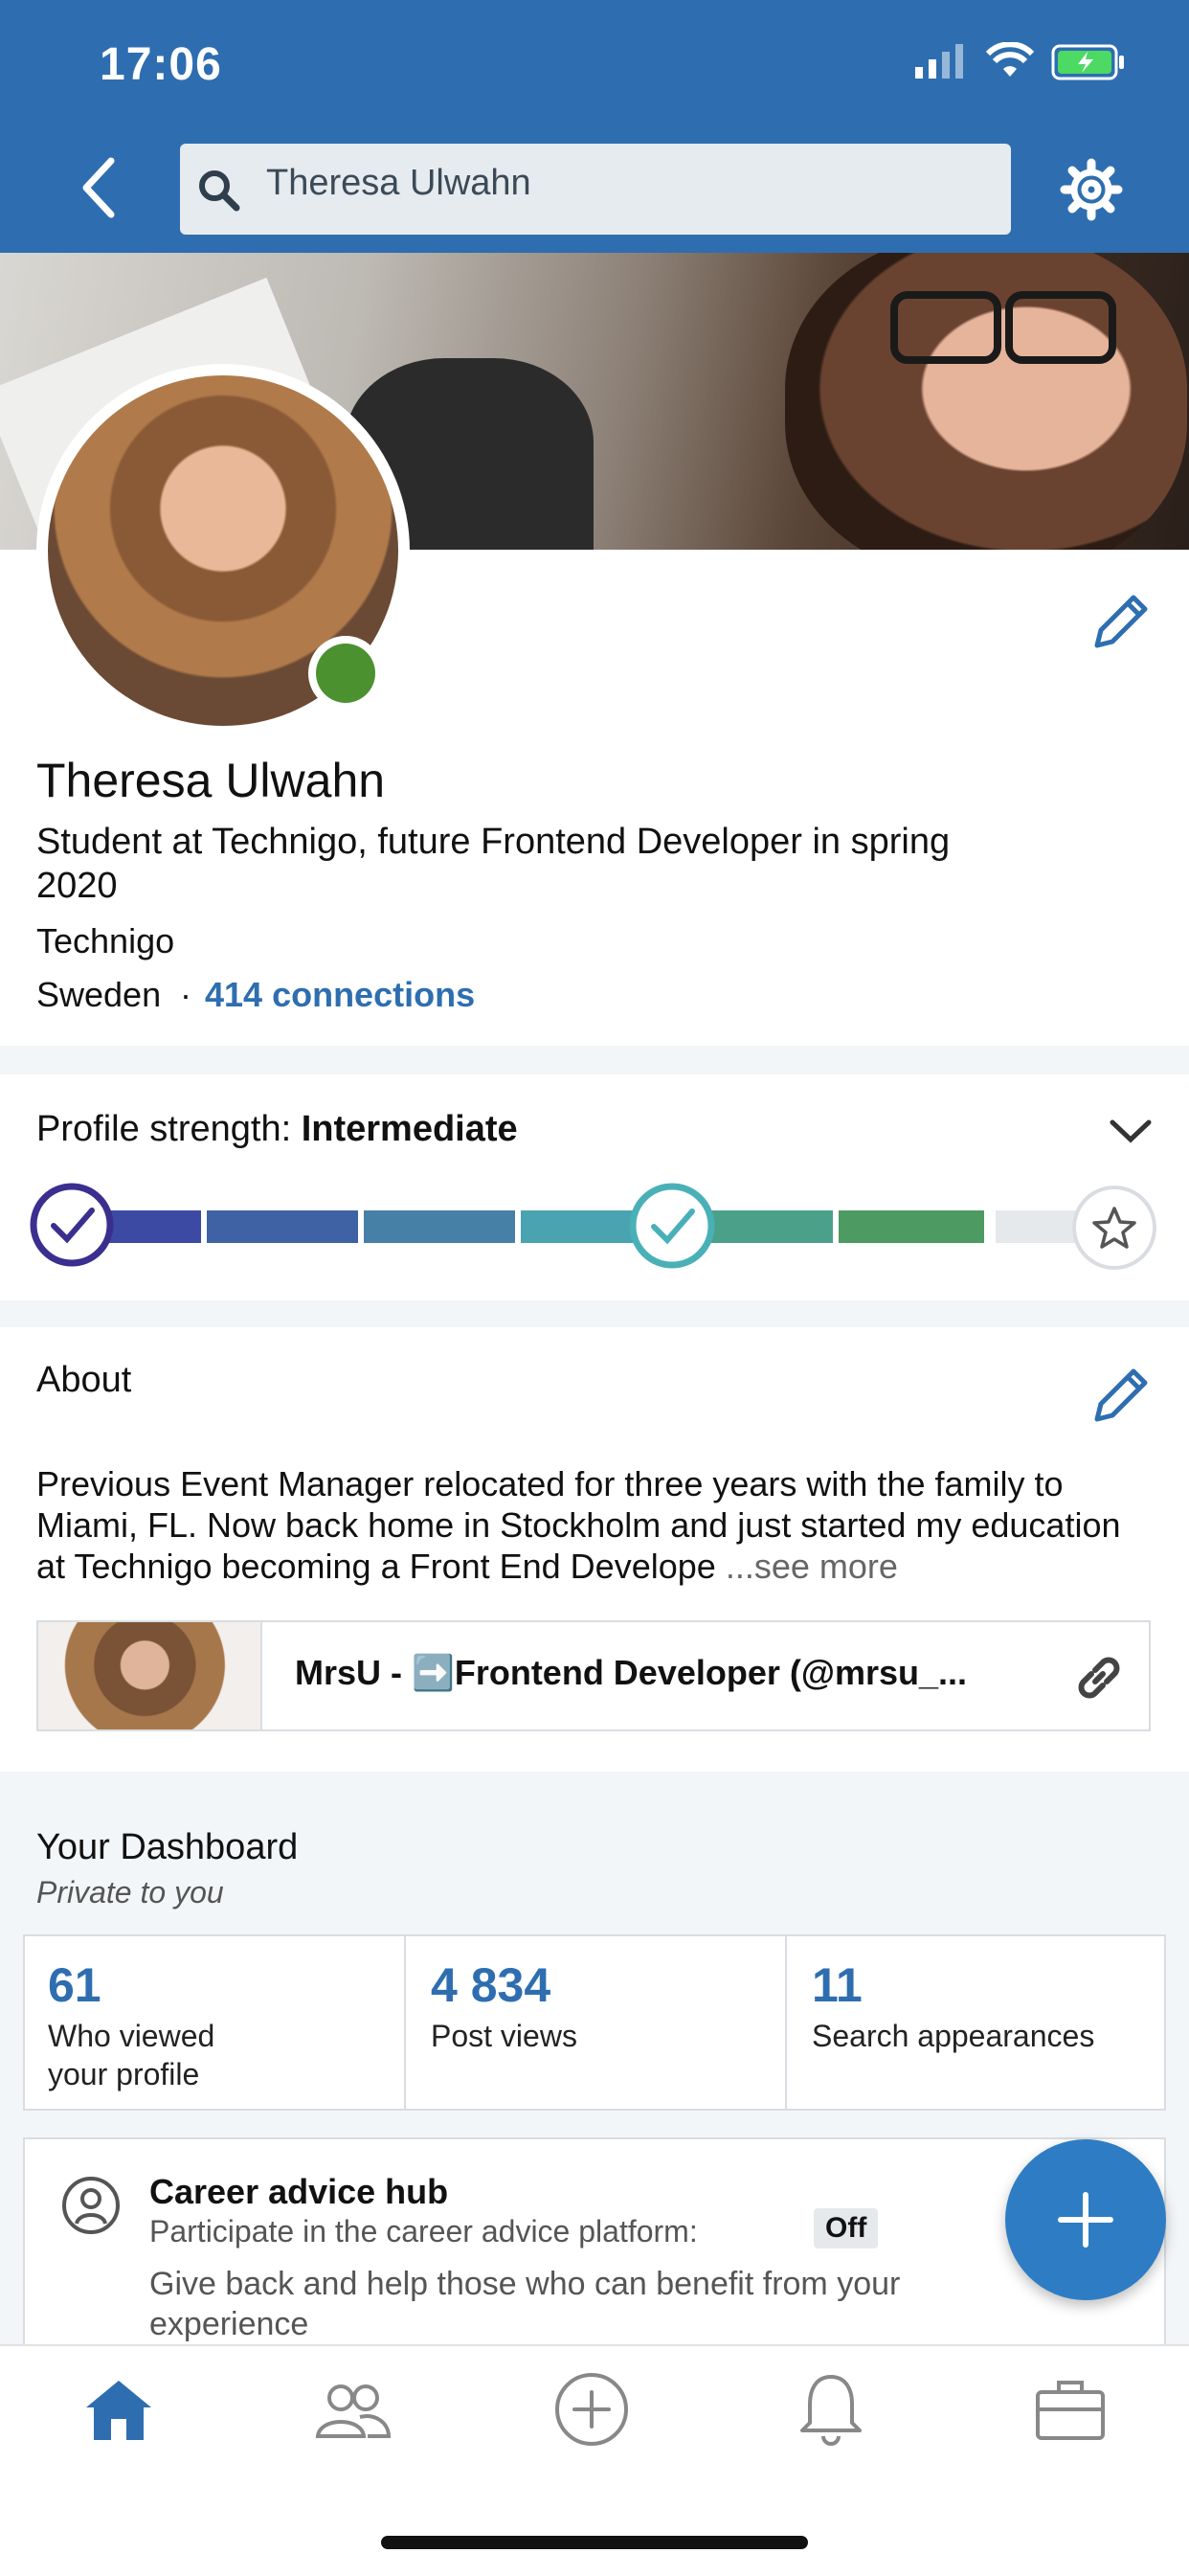 The height and width of the screenshot is (2576, 1189). What do you see at coordinates (219, 191) in the screenshot?
I see `search-icon` at bounding box center [219, 191].